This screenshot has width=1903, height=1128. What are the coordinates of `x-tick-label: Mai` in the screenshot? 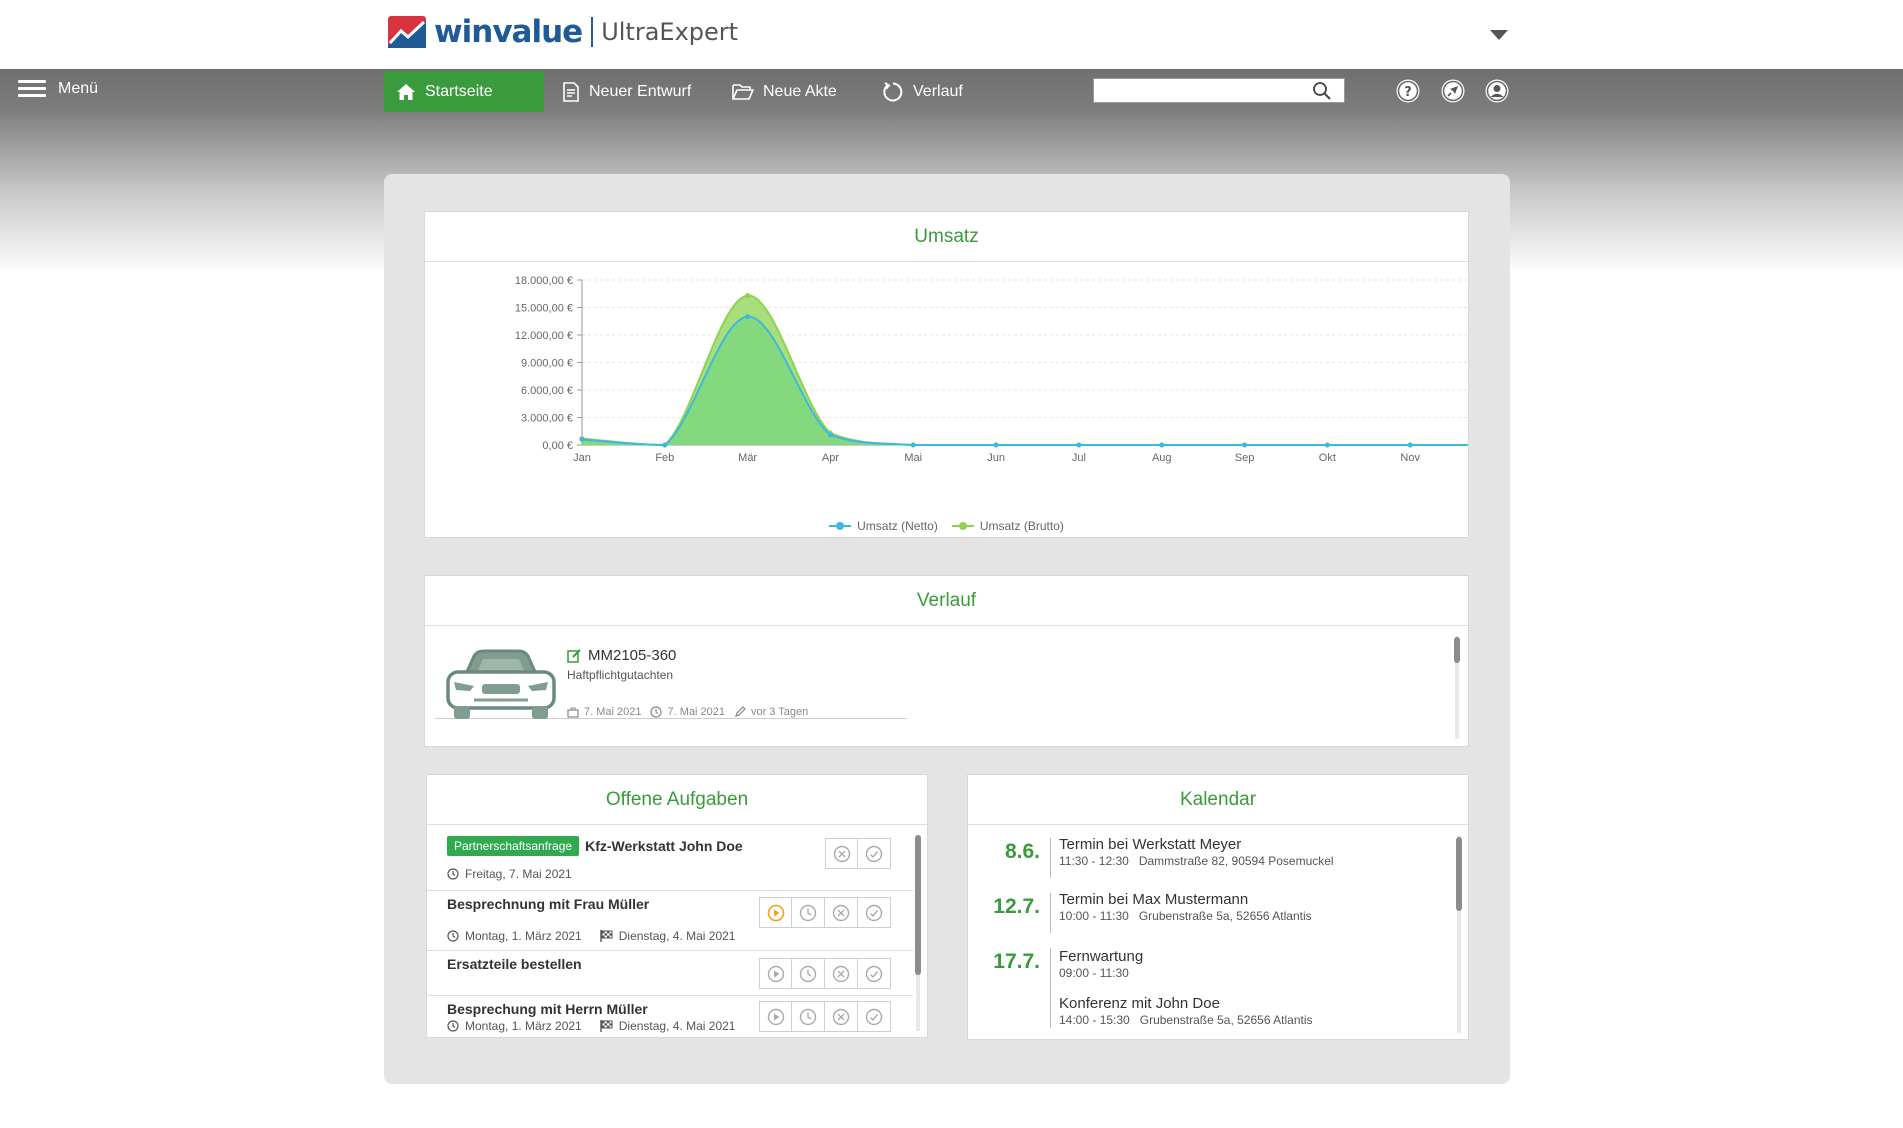 It's located at (913, 458).